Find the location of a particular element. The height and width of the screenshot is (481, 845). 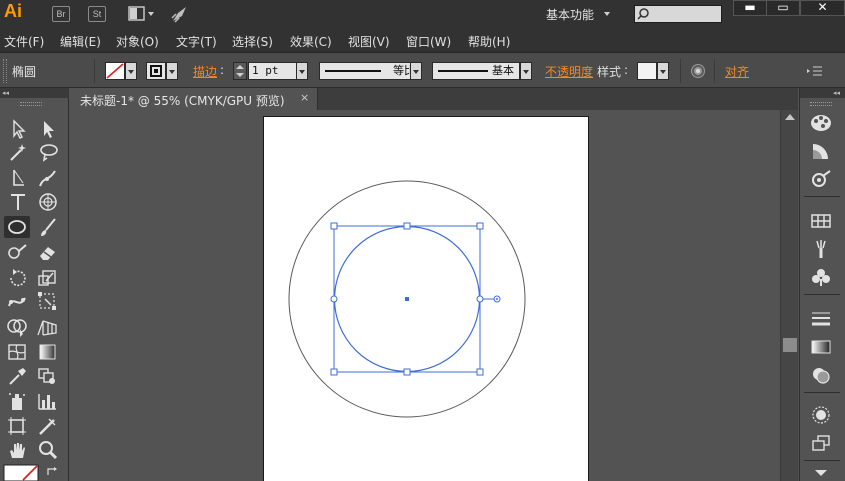

fill-stroke-swatches is located at coordinates (21, 472).